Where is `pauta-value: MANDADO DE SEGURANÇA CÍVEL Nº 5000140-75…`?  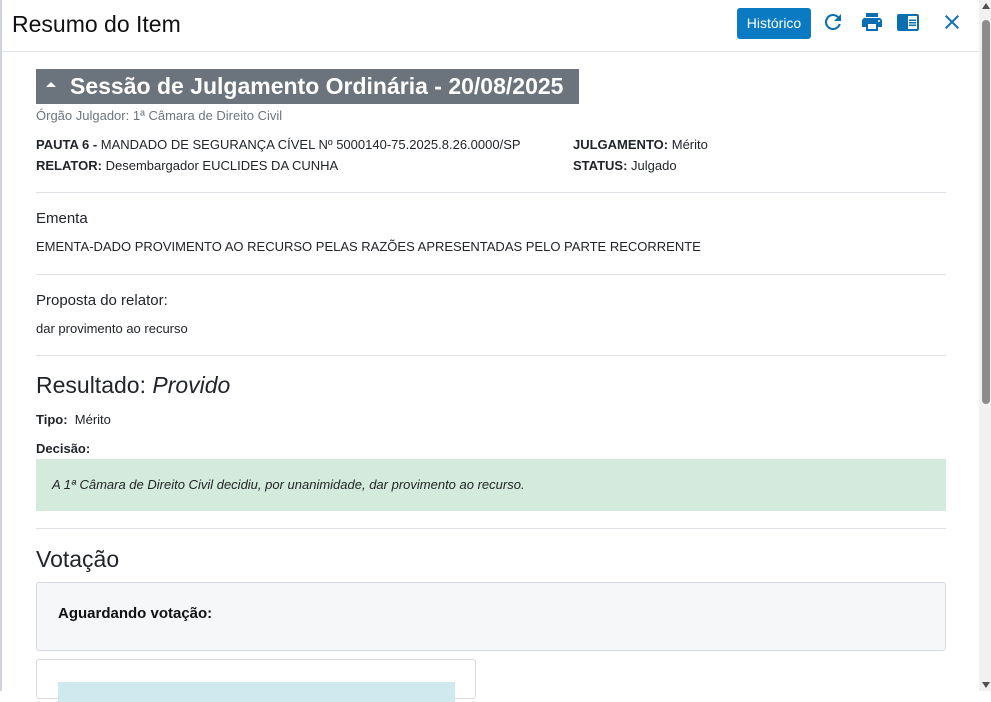
pauta-value: MANDADO DE SEGURANÇA CÍVEL Nº 5000140-75… is located at coordinates (310, 144).